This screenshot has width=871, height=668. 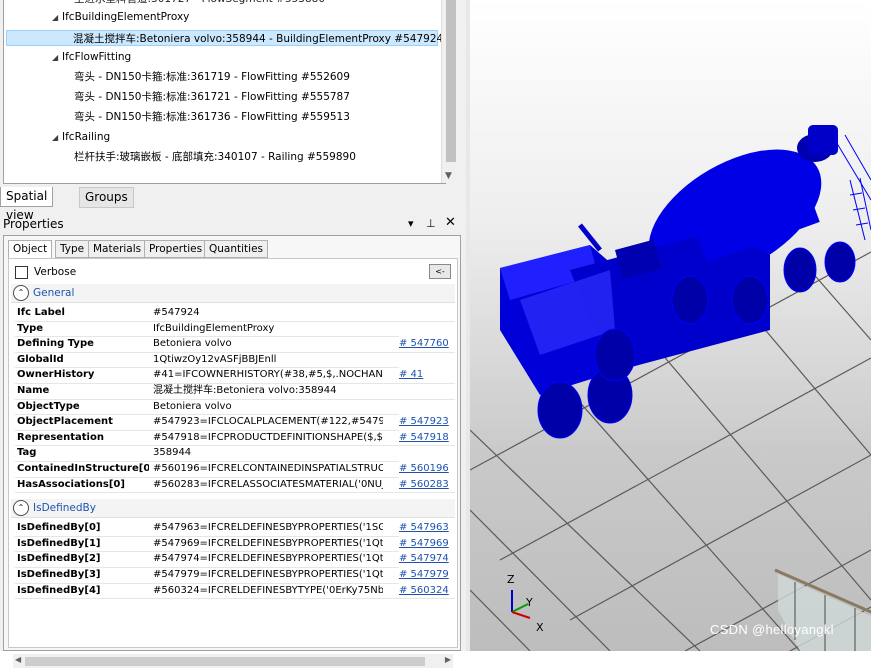 I want to click on property-key: IsDefinedBy[1], so click(x=59, y=543).